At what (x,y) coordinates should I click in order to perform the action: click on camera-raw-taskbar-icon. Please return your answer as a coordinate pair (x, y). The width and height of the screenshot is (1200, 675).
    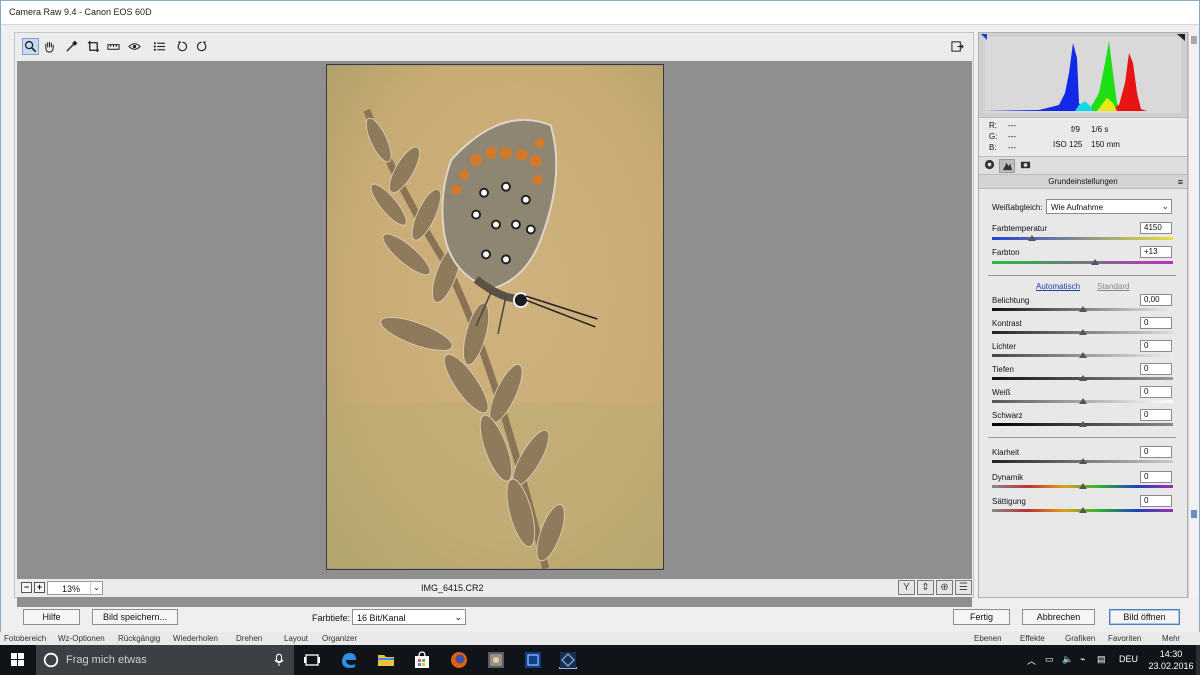
    Looking at the image, I should click on (568, 660).